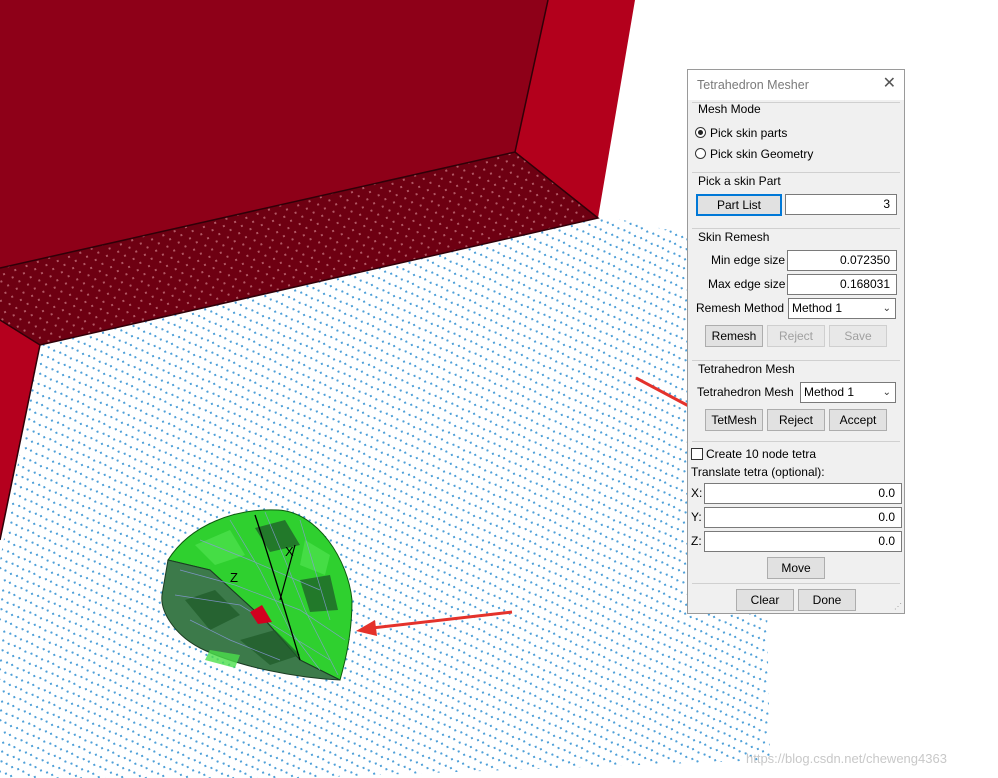 Image resolution: width=998 pixels, height=778 pixels. Describe the element at coordinates (234, 577) in the screenshot. I see `axis-z-label: Z` at that location.